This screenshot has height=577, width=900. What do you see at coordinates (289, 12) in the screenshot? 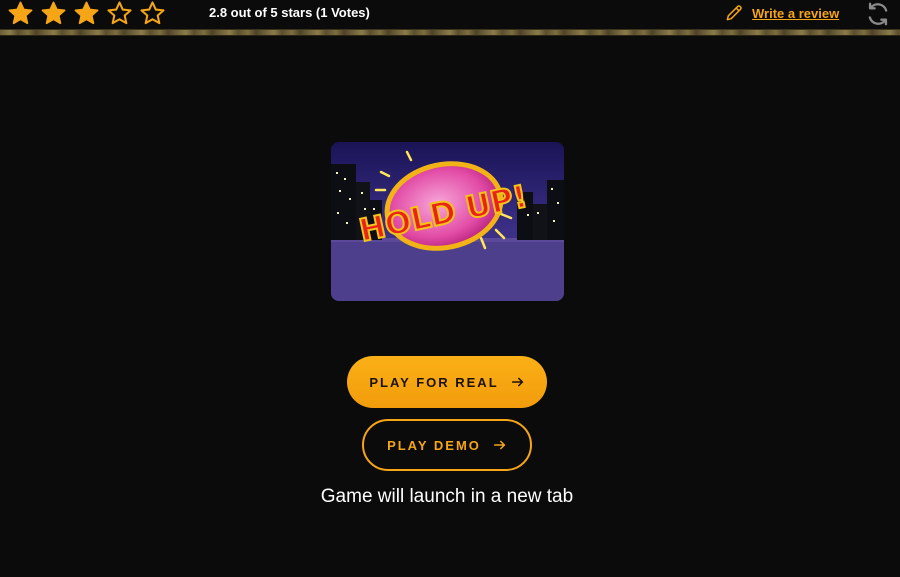
I see `rating-summary: 2.8 out of 5 stars (1 Votes)` at bounding box center [289, 12].